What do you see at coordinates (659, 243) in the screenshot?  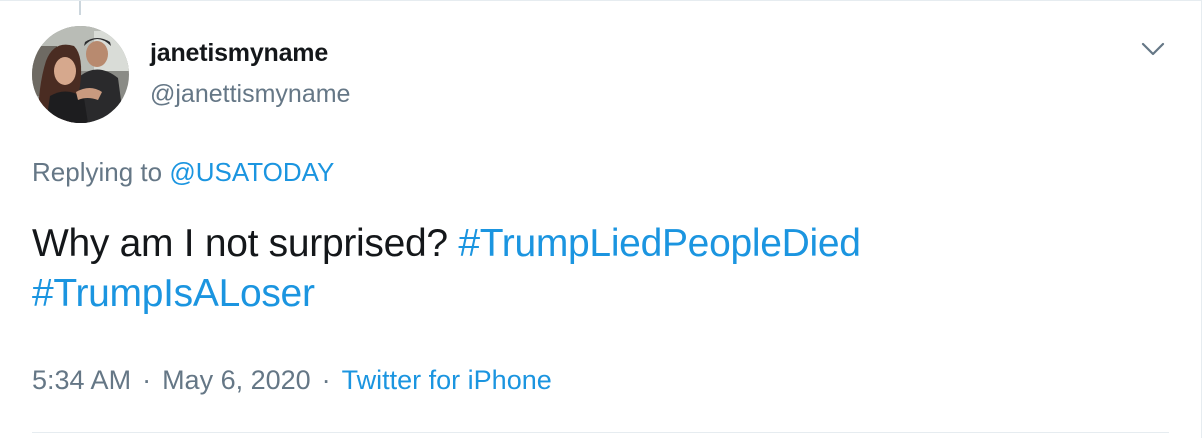 I see `hashtag-link: #TrumpLiedPeopleDied` at bounding box center [659, 243].